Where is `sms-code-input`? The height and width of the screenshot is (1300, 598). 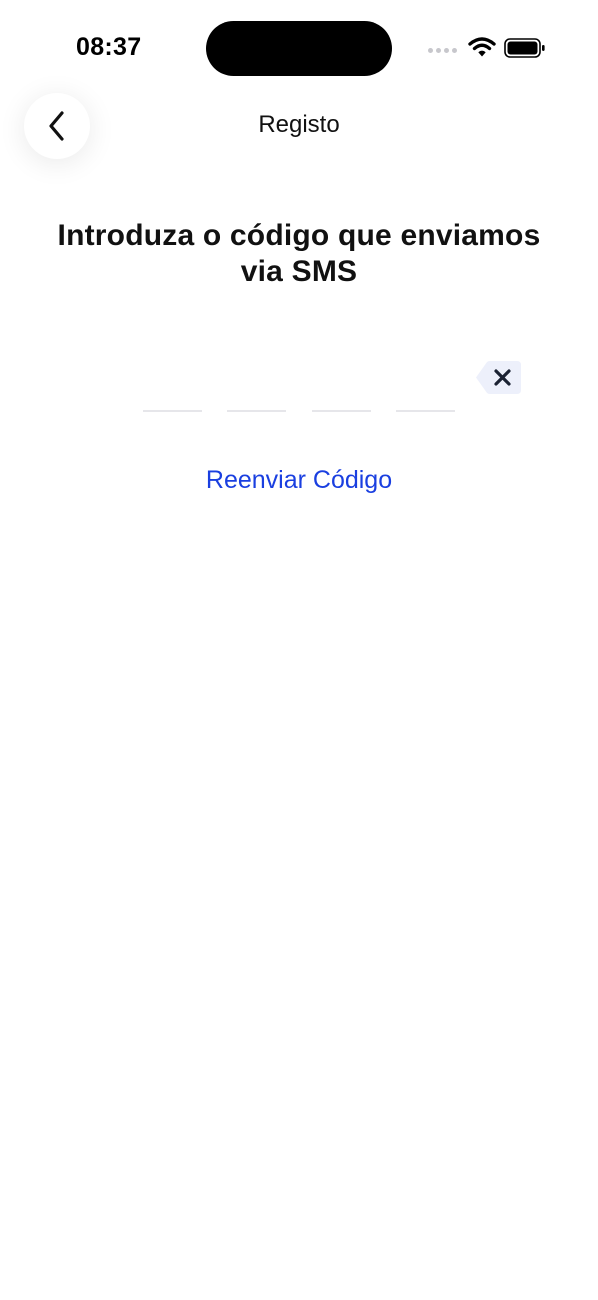
sms-code-input is located at coordinates (303, 386).